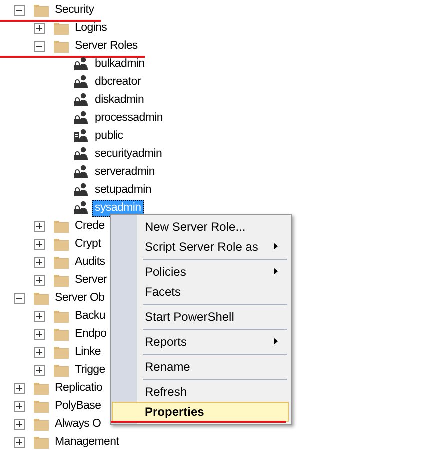  What do you see at coordinates (80, 298) in the screenshot?
I see `tree-item: Server Ob` at bounding box center [80, 298].